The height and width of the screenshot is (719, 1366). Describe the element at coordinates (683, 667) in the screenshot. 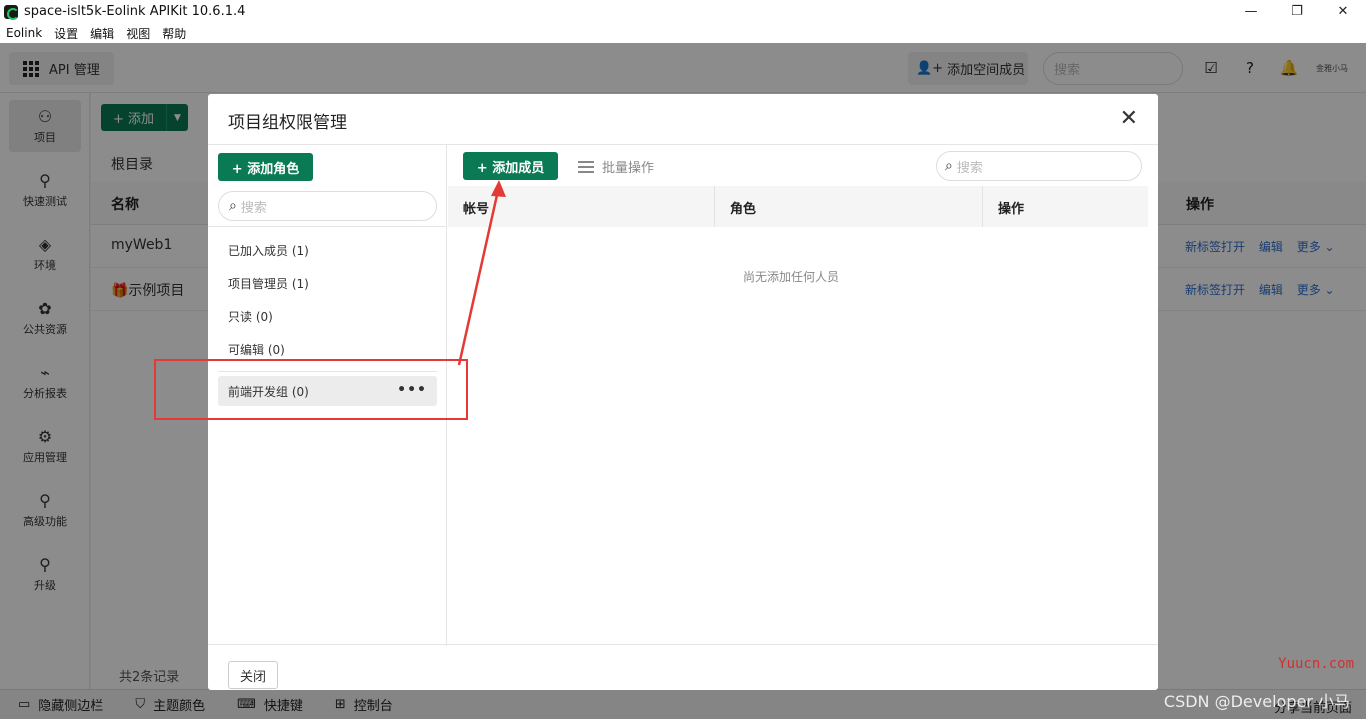

I see `modal-footer: 关闭` at that location.